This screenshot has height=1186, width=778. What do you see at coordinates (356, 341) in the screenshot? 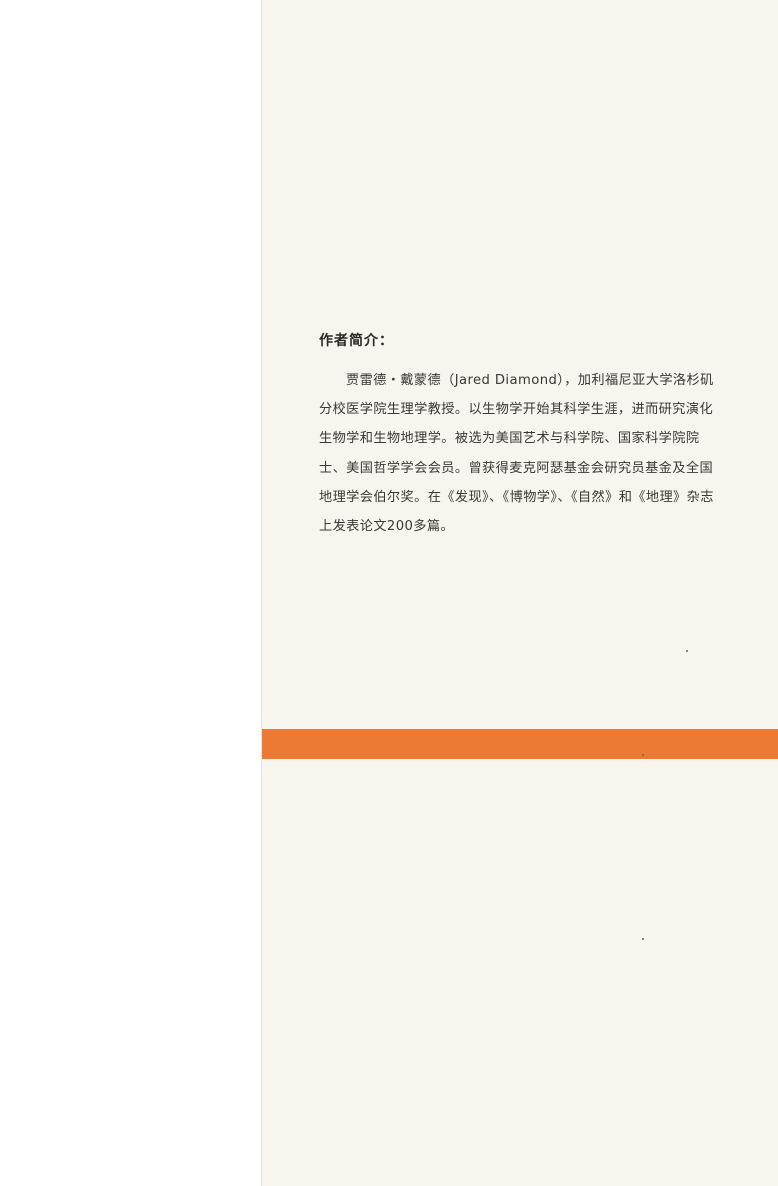
I see `author-intro-heading: 作者简介：` at bounding box center [356, 341].